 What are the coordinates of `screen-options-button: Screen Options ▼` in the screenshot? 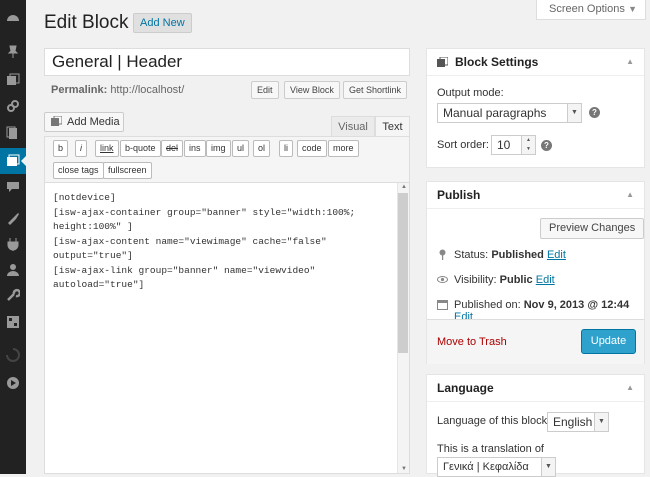 It's located at (591, 10).